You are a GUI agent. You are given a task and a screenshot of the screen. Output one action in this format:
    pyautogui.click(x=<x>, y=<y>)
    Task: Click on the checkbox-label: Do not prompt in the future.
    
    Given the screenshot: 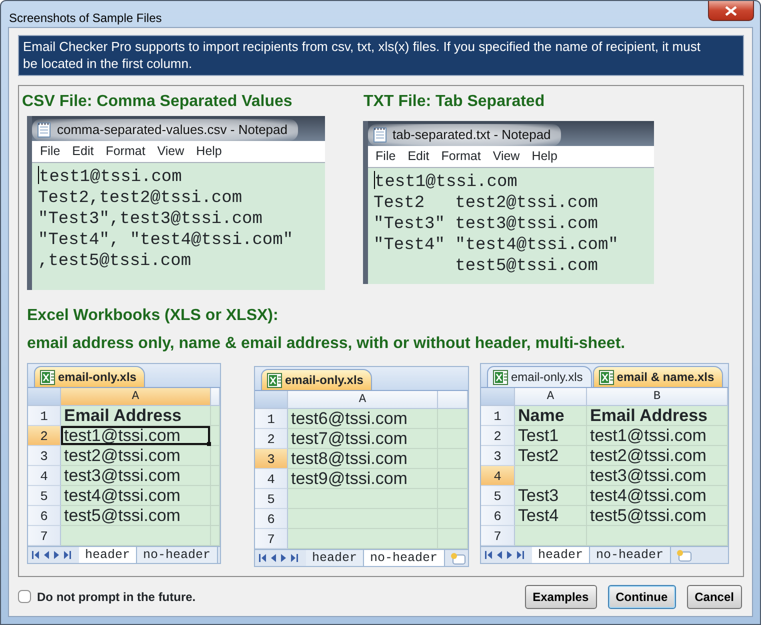 What is the action you would take?
    pyautogui.click(x=116, y=597)
    